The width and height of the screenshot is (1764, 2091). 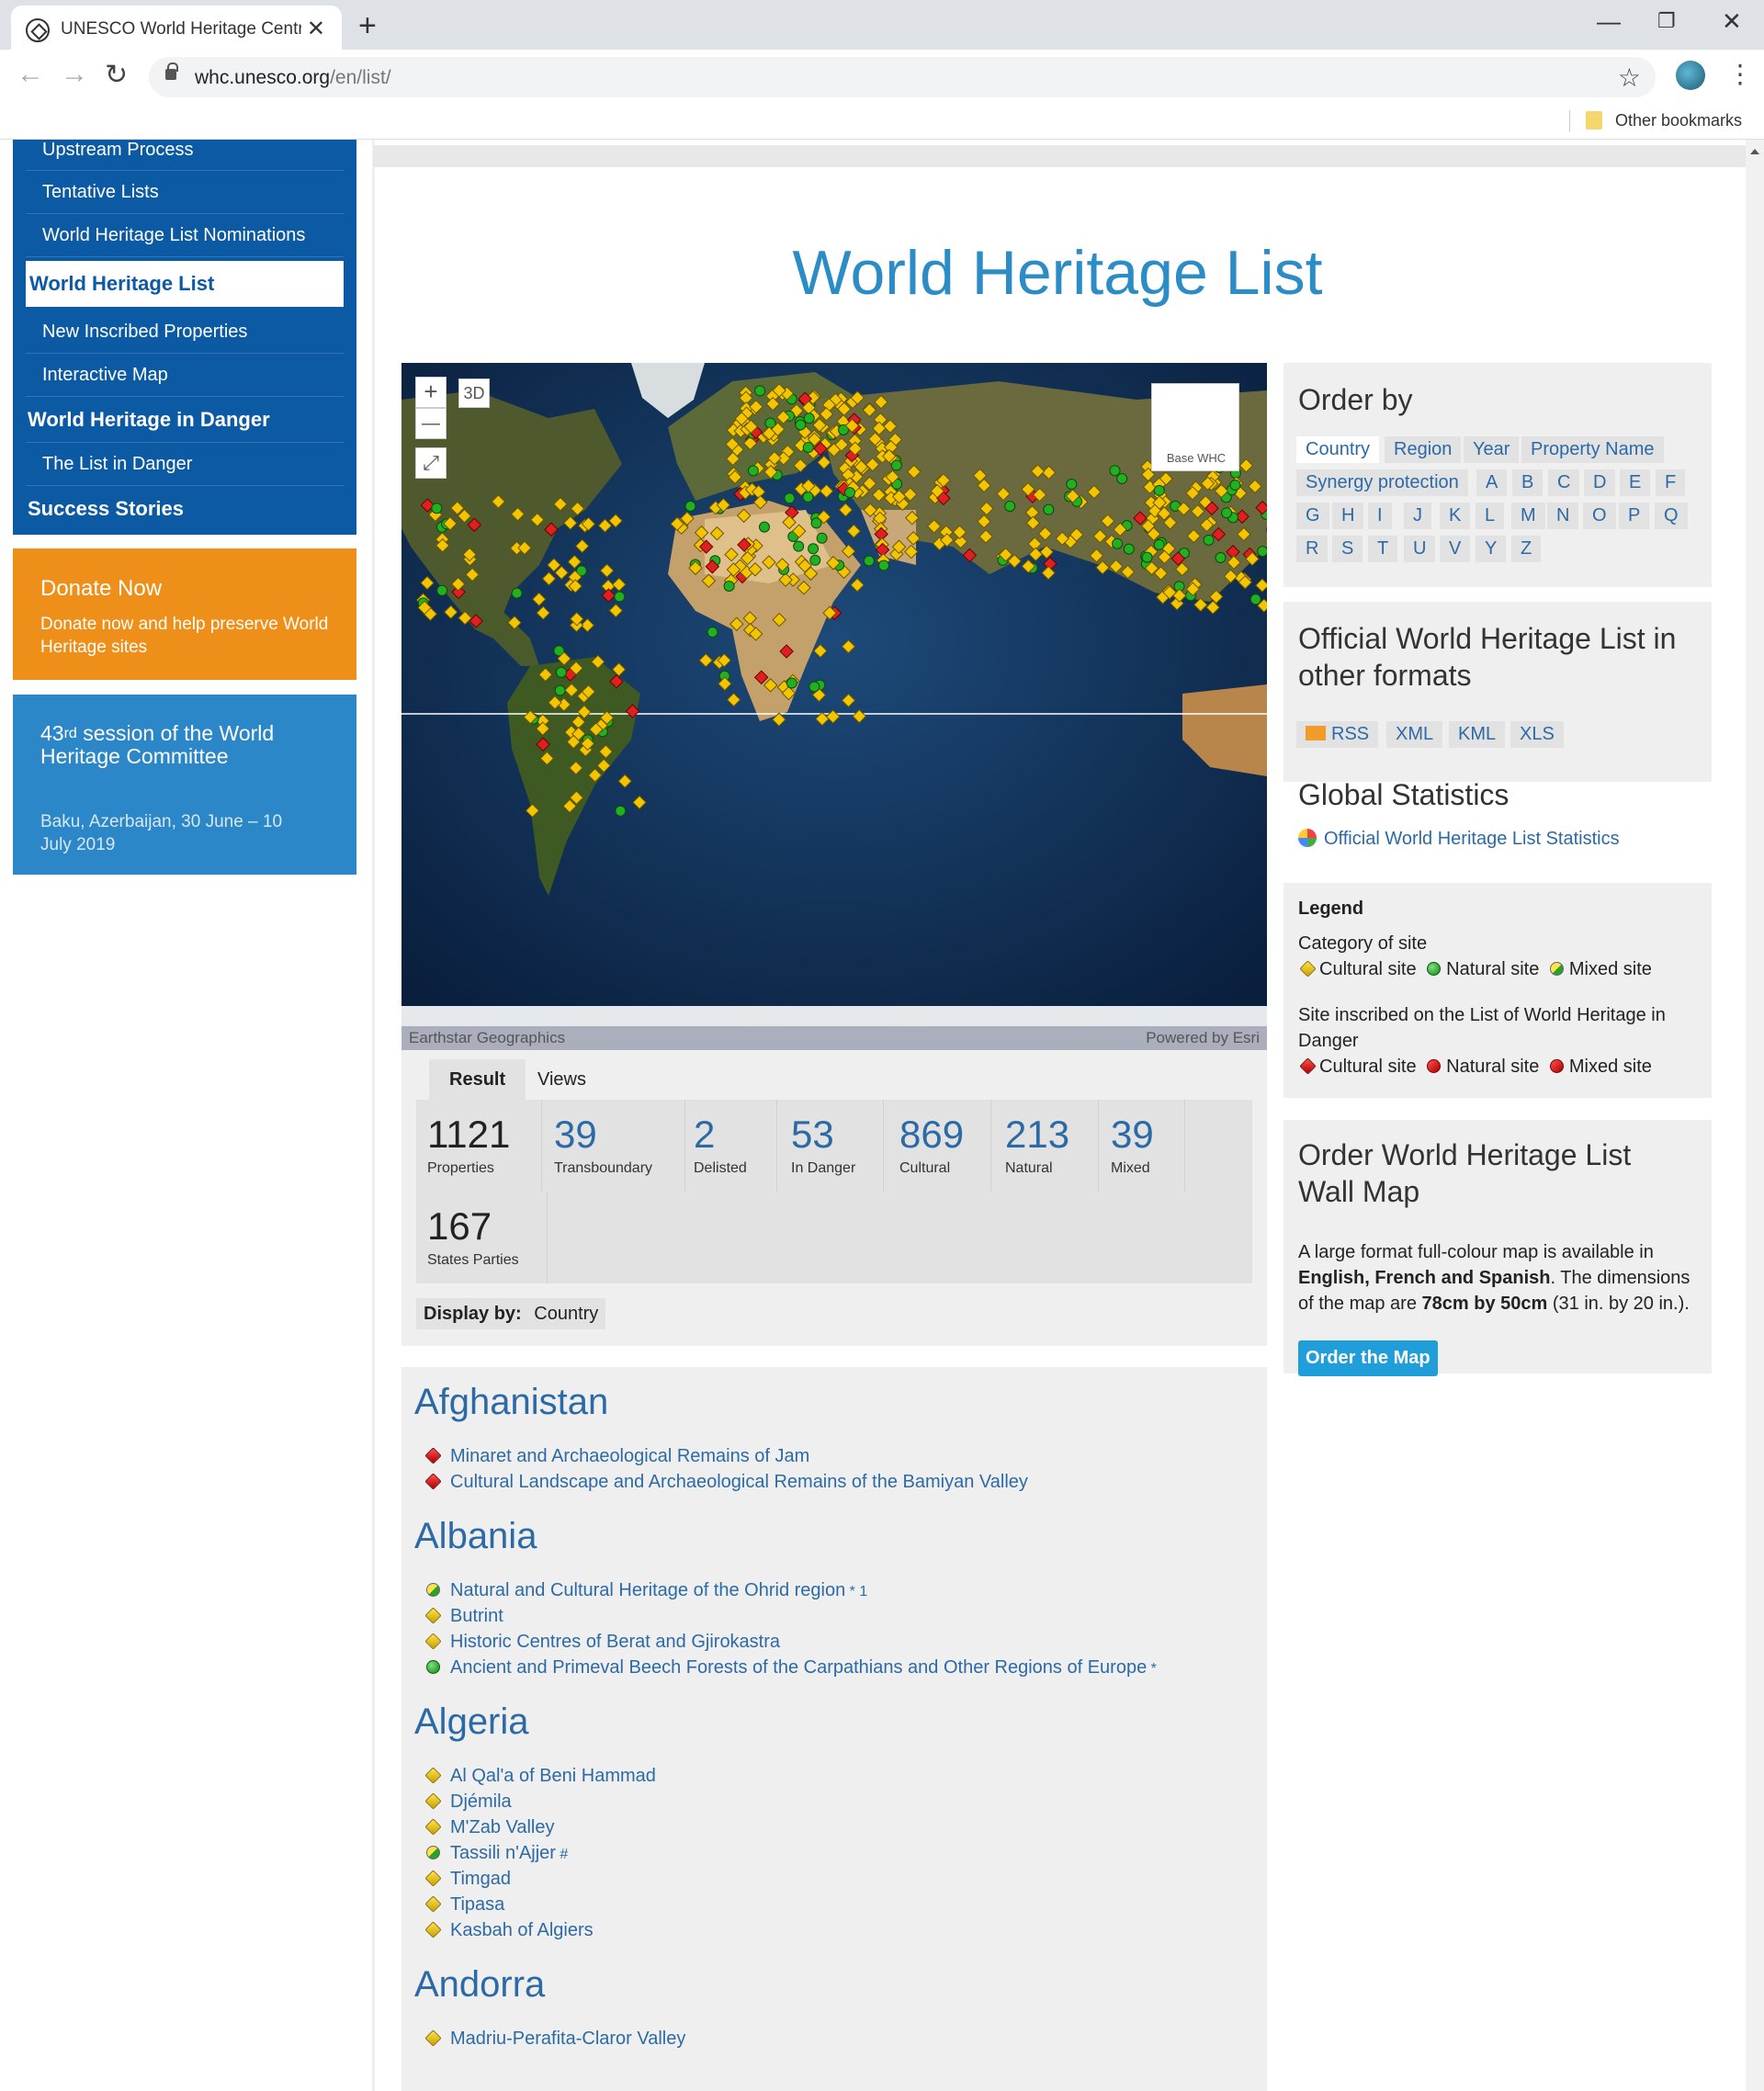 I want to click on letter-a: A, so click(x=1492, y=482).